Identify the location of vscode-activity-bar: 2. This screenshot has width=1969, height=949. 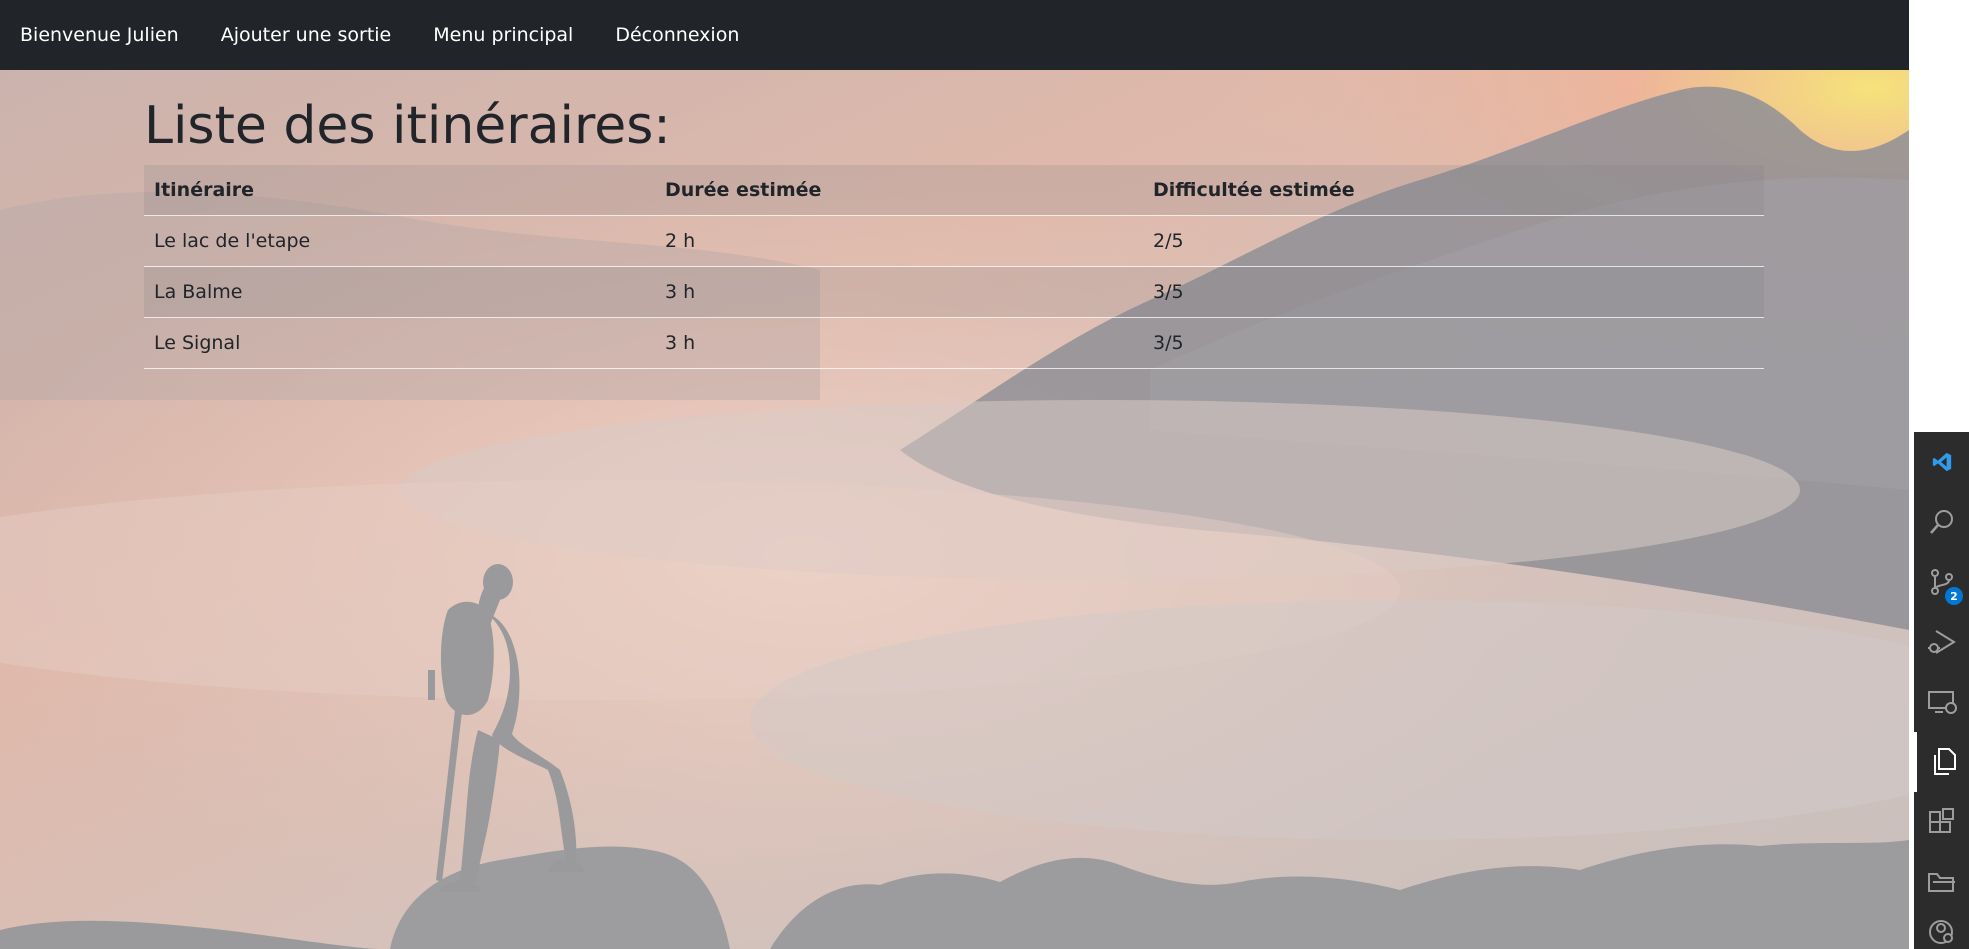
(1941, 690).